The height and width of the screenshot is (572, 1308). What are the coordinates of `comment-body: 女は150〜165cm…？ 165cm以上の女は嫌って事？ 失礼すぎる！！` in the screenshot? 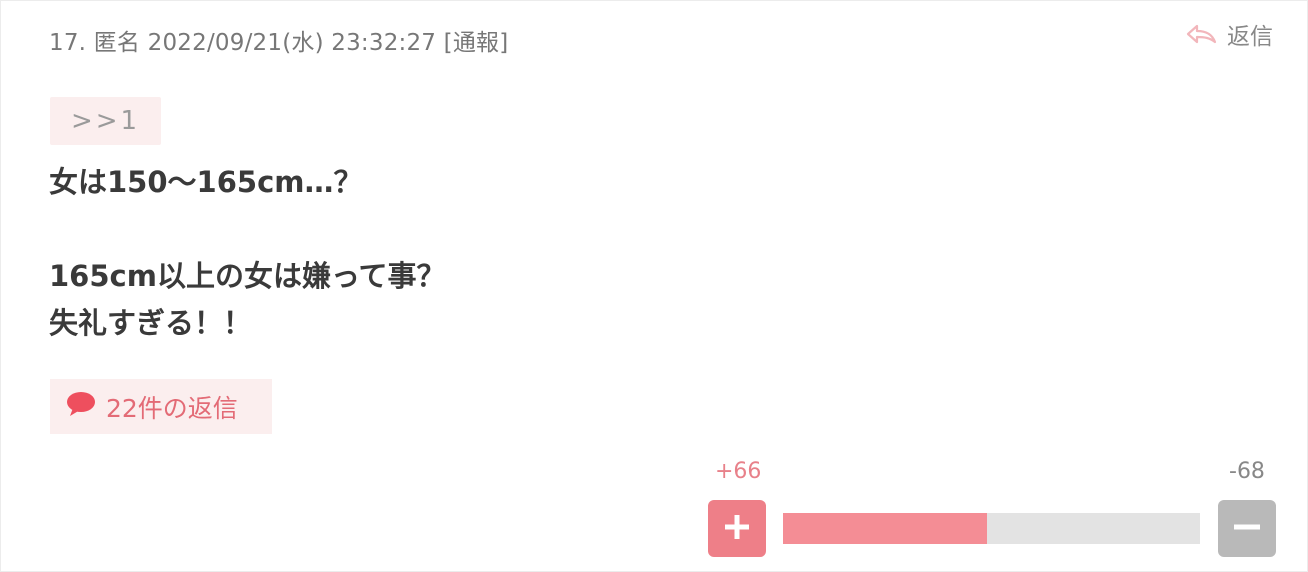 It's located at (247, 253).